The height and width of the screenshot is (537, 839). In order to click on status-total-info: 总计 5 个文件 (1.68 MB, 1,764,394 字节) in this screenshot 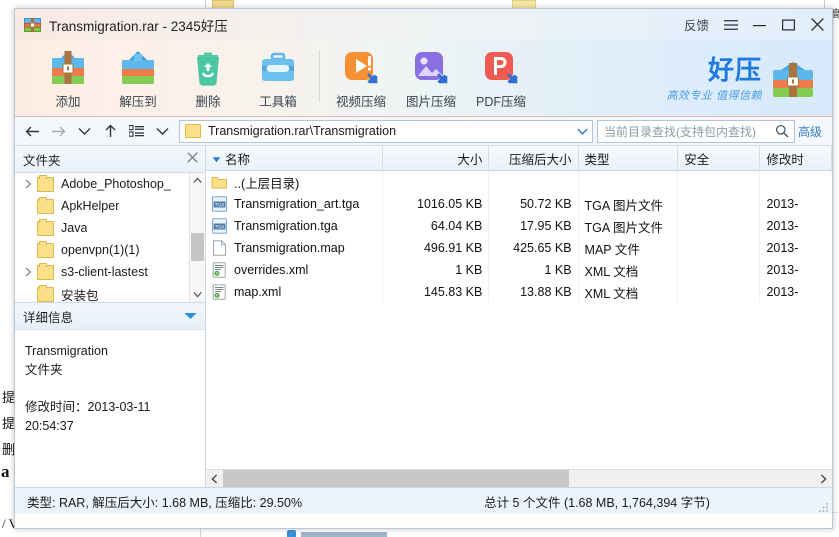, I will do `click(597, 502)`.